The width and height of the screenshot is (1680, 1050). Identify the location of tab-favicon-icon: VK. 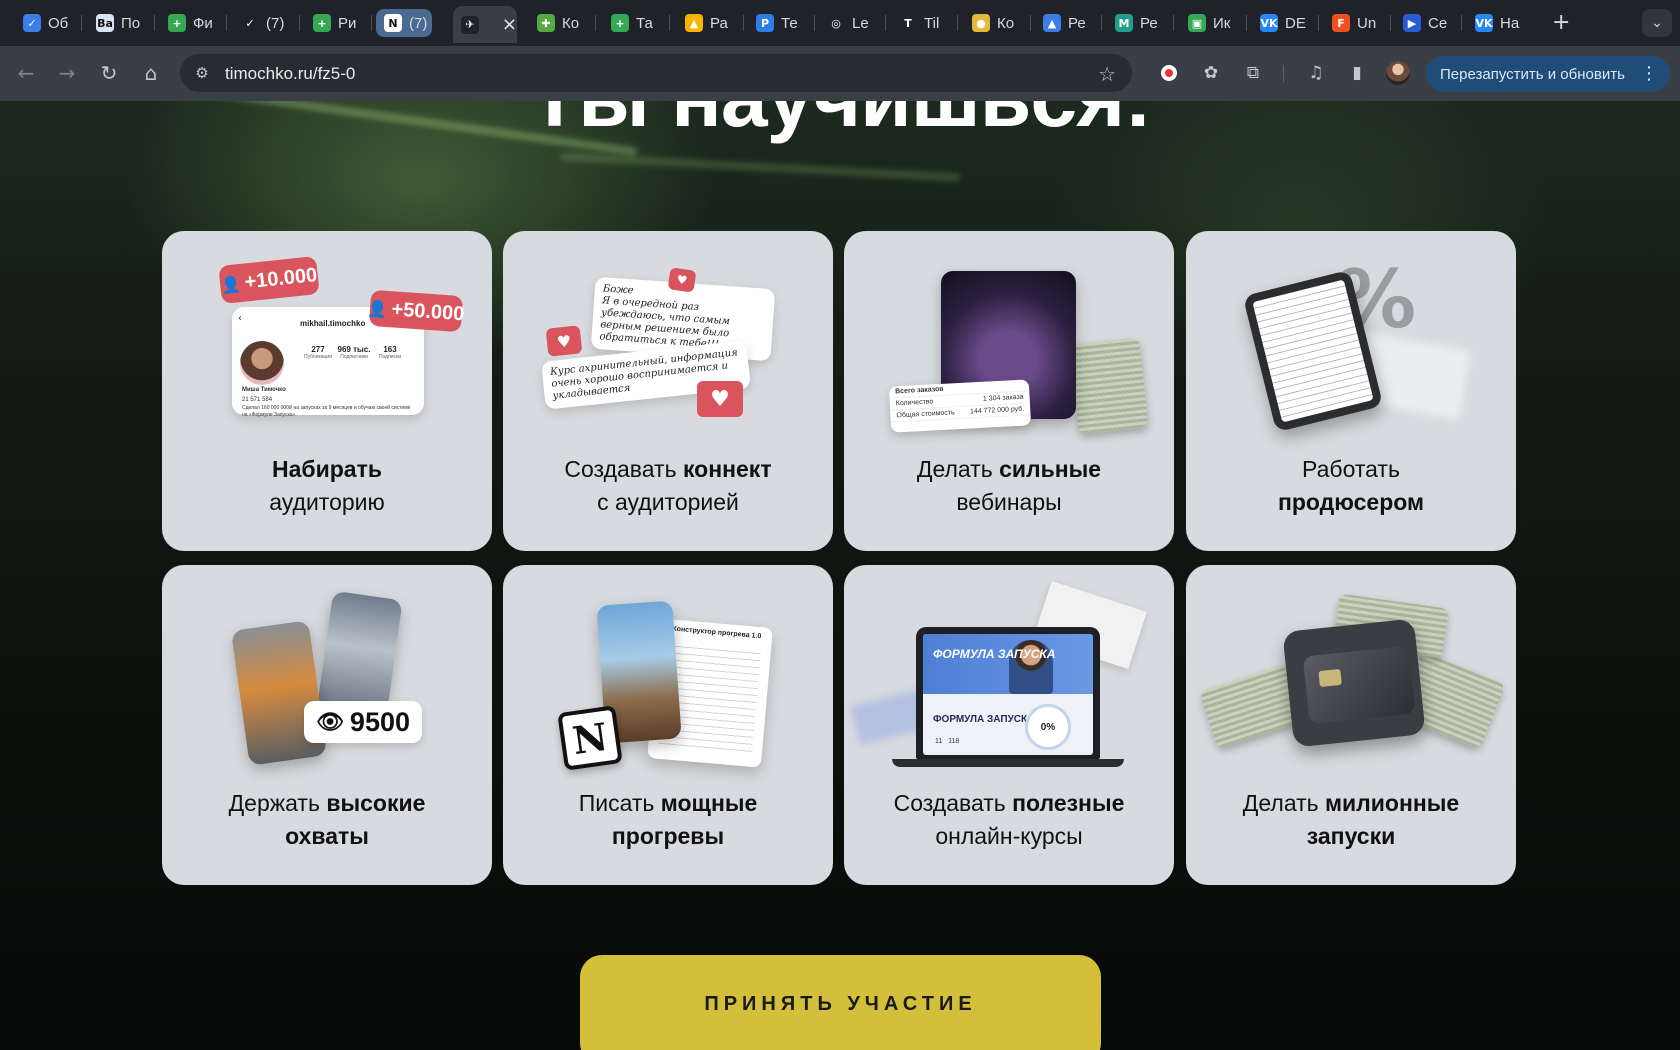
(1269, 23).